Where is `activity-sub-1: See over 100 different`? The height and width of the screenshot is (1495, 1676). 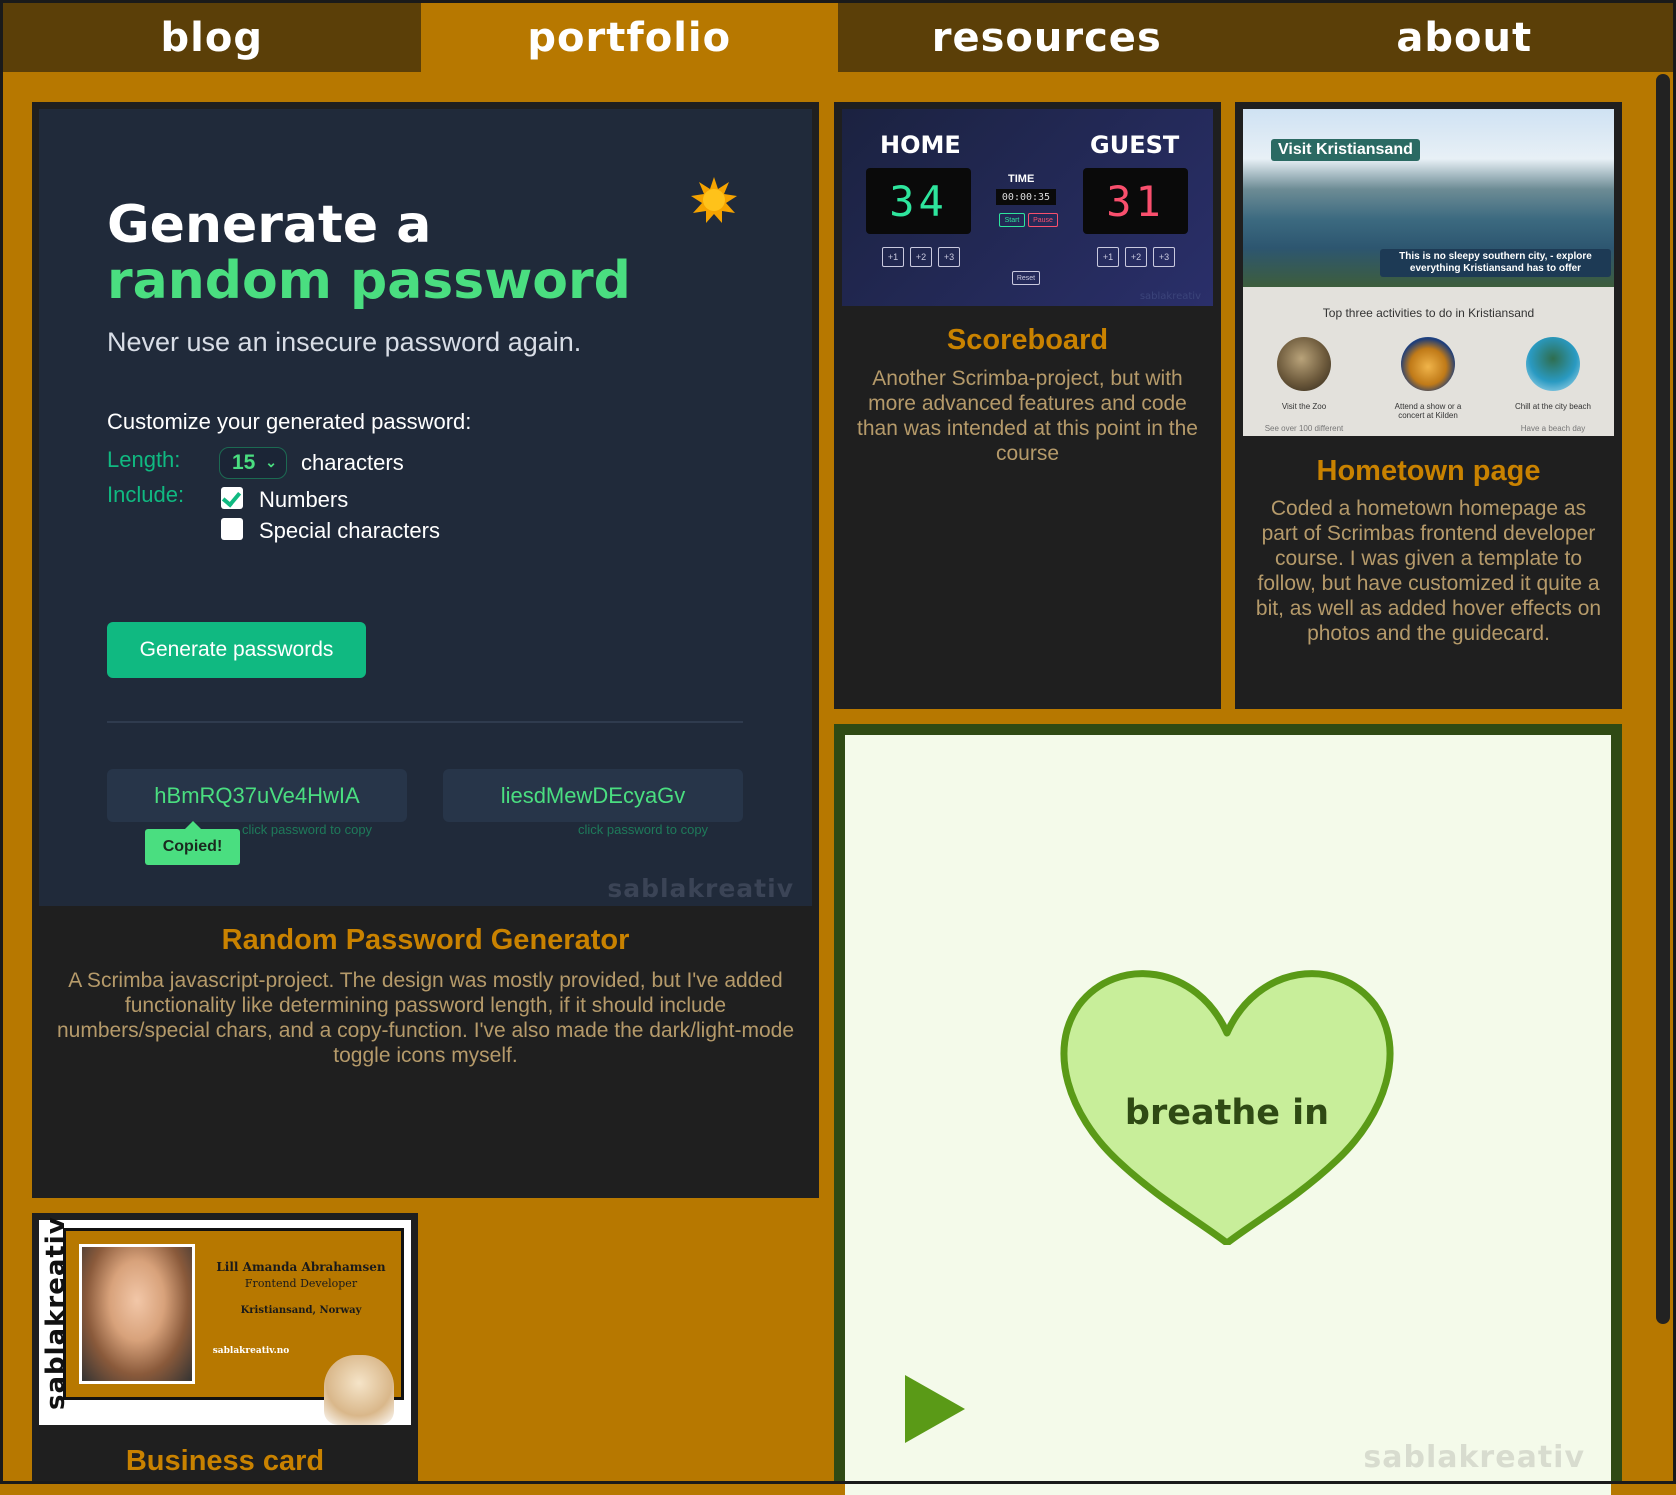 activity-sub-1: See over 100 different is located at coordinates (1304, 428).